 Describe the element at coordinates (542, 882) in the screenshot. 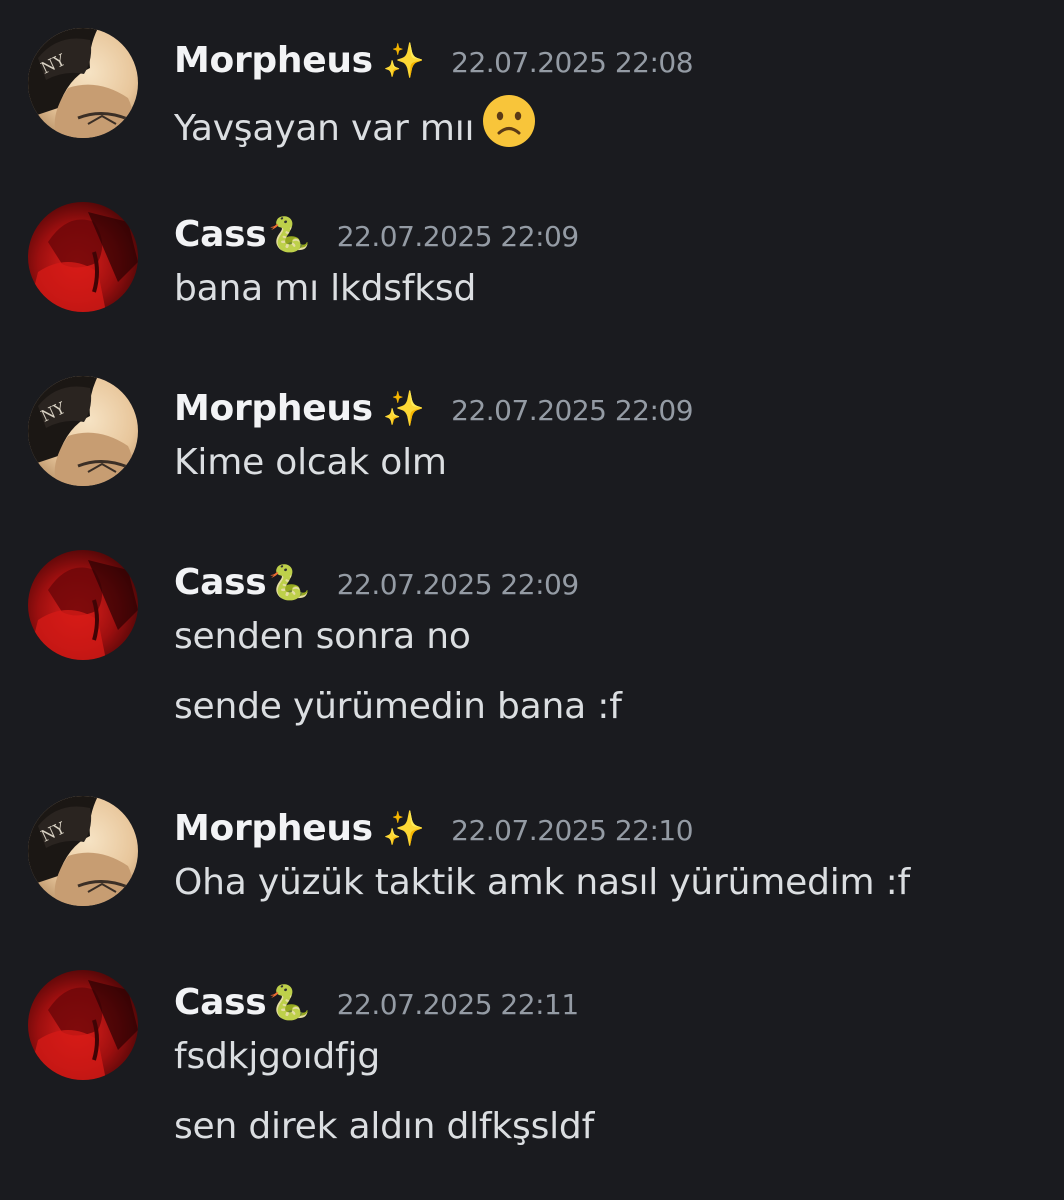

I see `message-line: Oha yüzük taktik amk nasıl yürümedim :f` at that location.